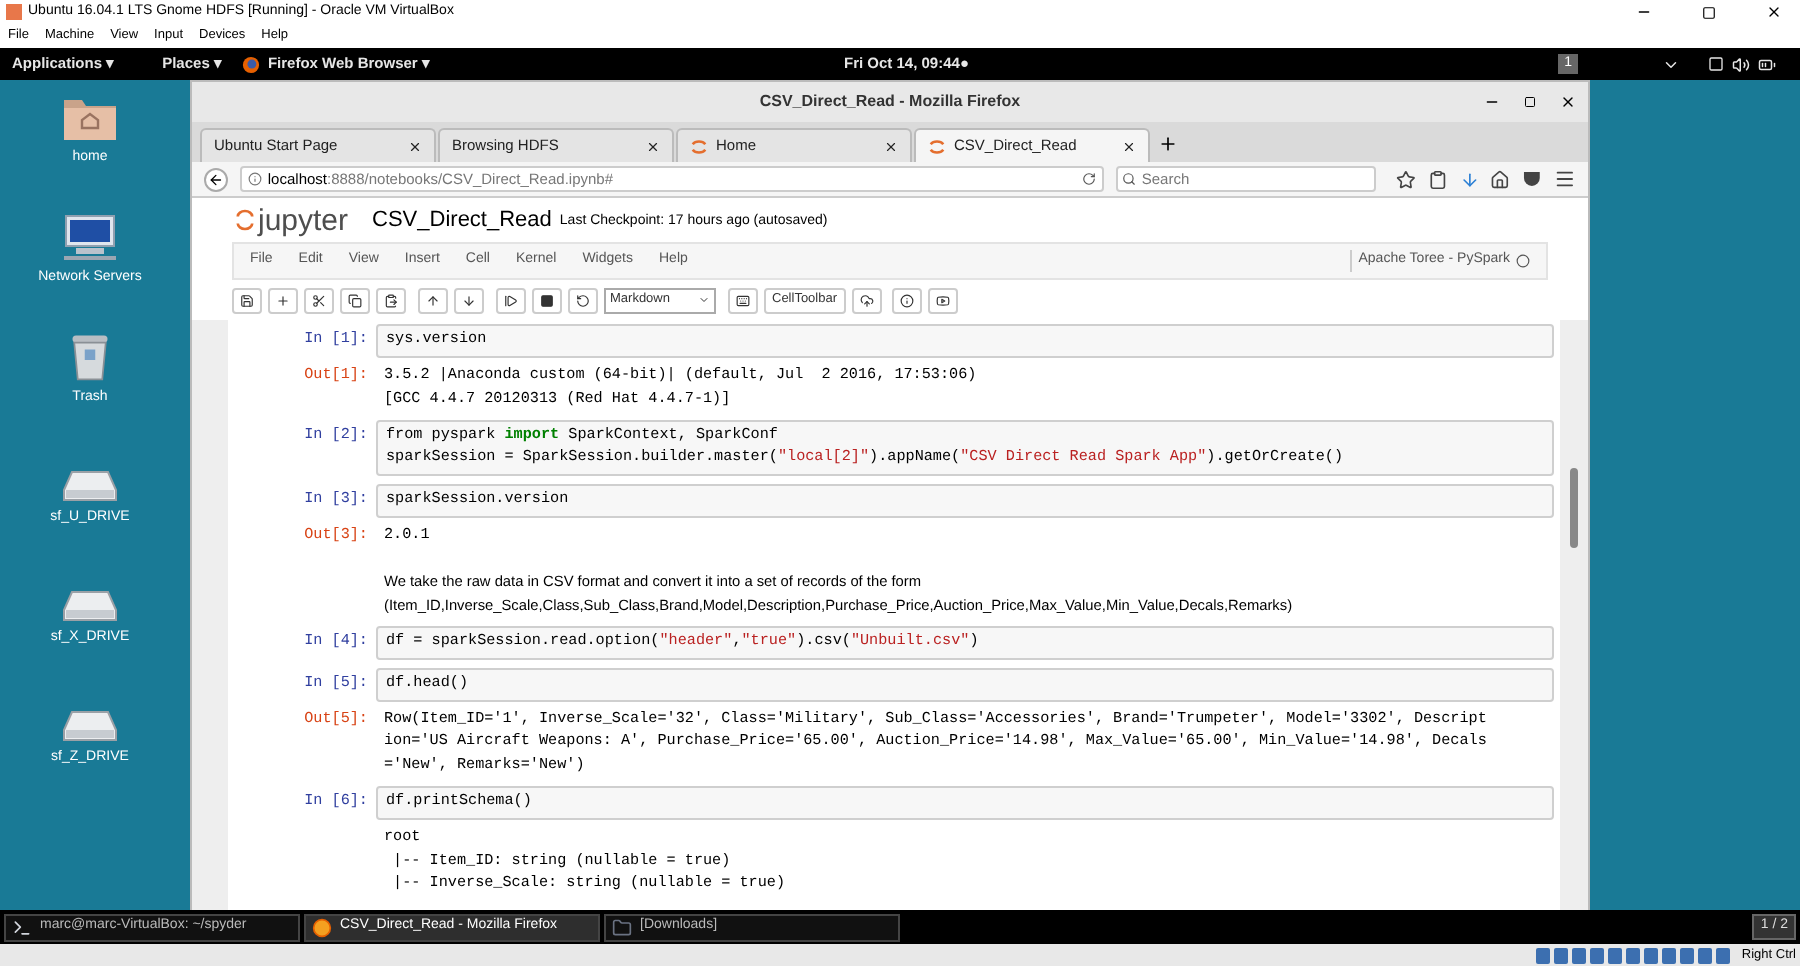 The image size is (1800, 966). I want to click on run-button, so click(511, 300).